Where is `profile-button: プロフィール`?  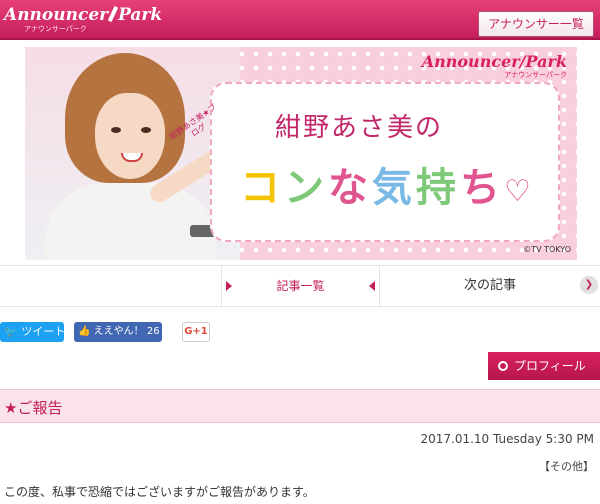 profile-button: プロフィール is located at coordinates (544, 366).